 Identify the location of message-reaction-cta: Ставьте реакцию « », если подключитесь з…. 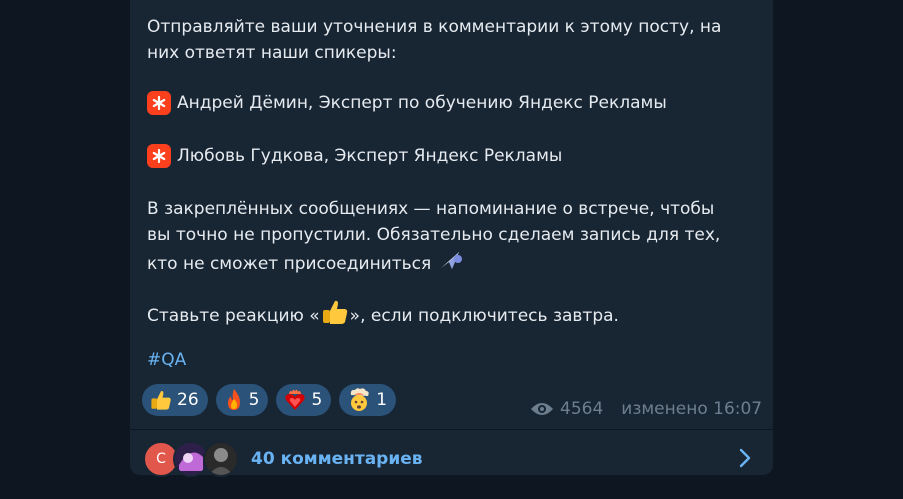
(452, 316).